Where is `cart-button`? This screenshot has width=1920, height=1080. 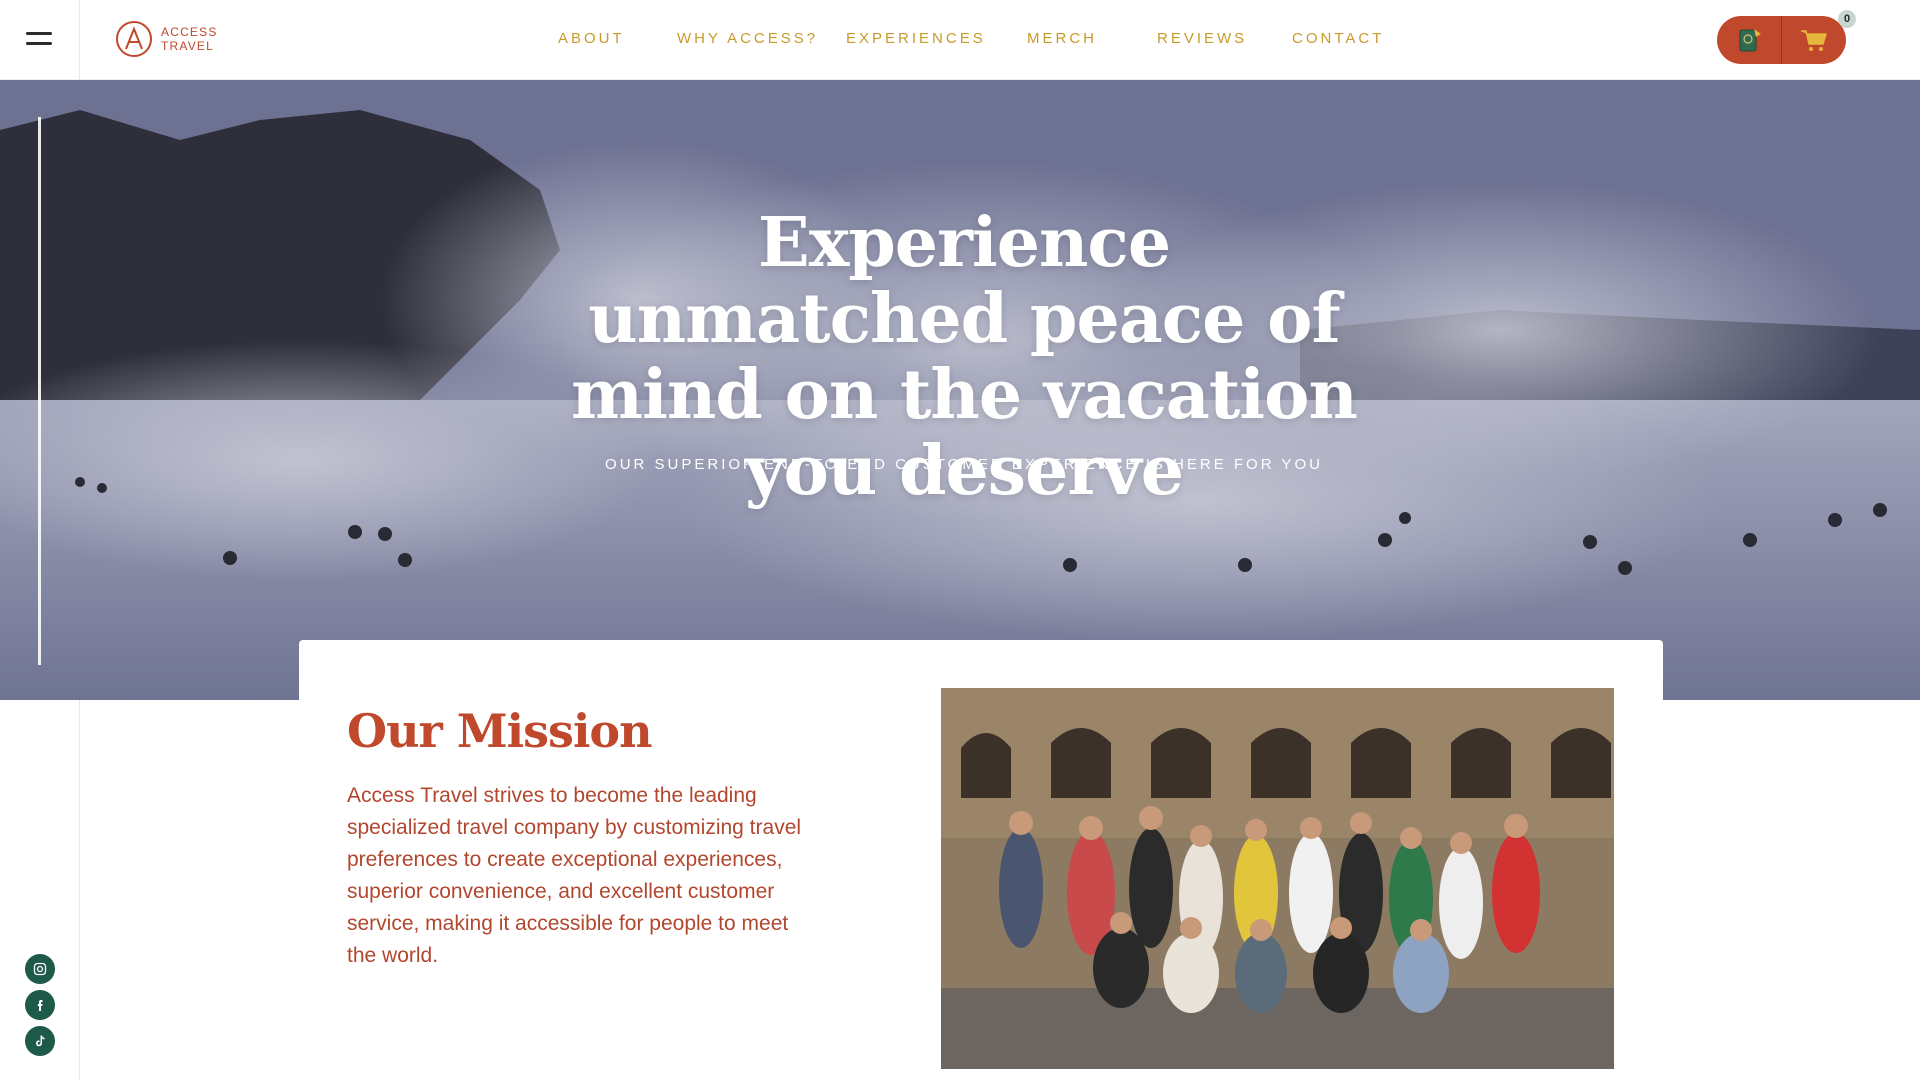 cart-button is located at coordinates (1814, 40).